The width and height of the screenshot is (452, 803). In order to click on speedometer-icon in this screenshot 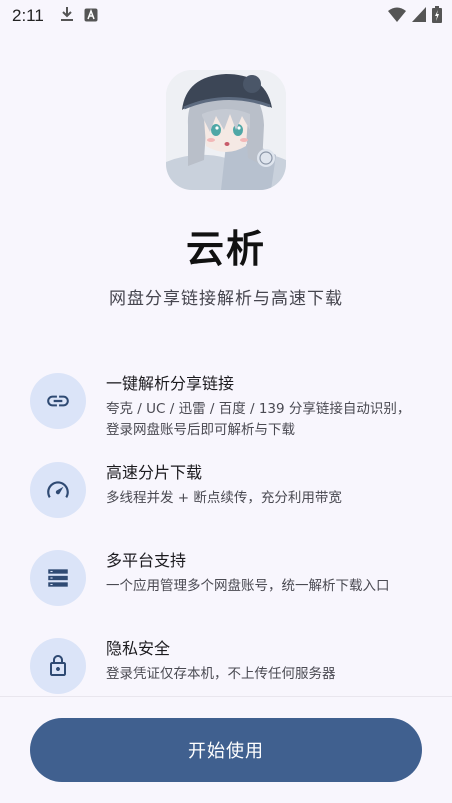, I will do `click(58, 490)`.